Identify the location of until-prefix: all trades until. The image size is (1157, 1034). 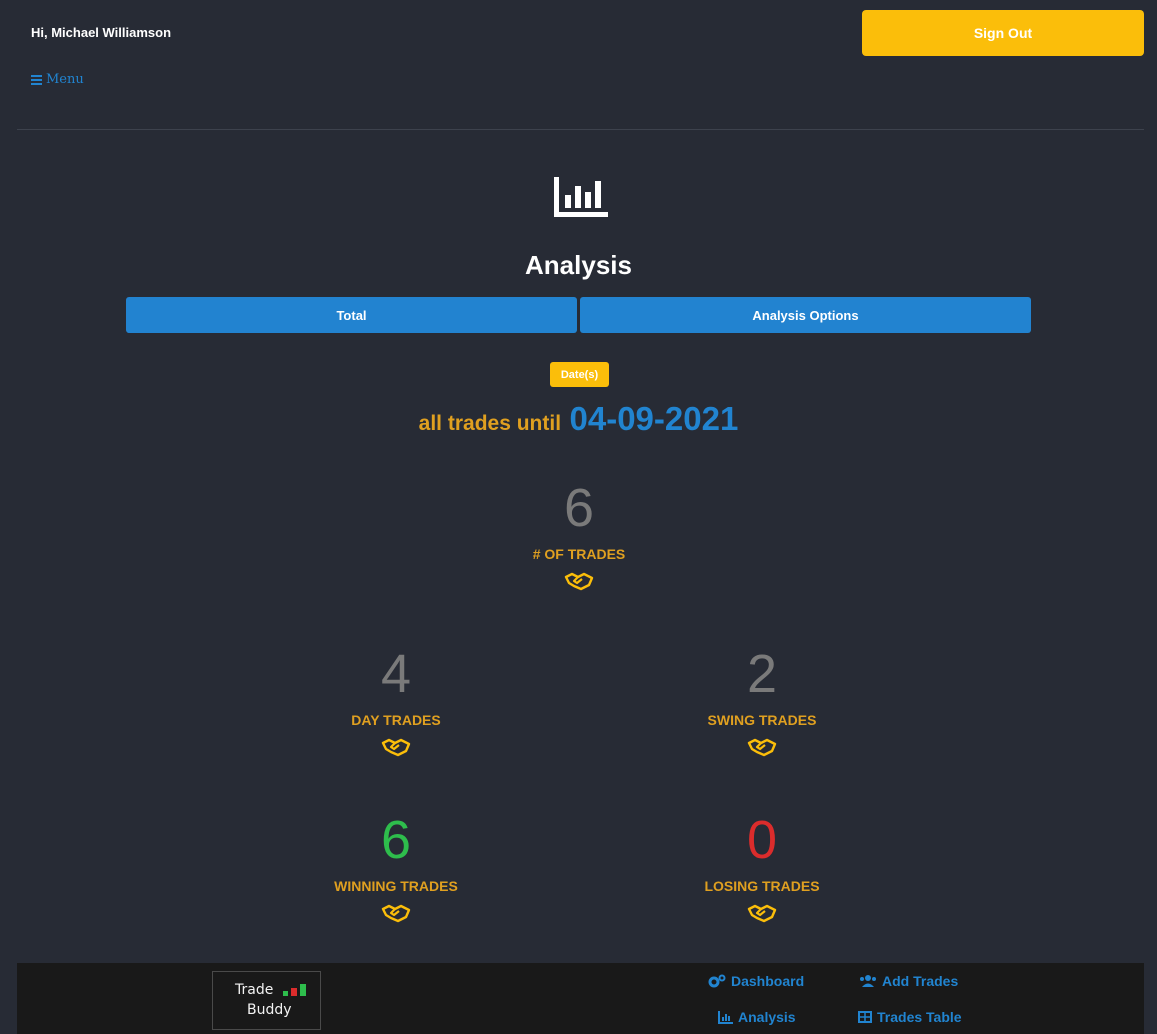
(490, 423).